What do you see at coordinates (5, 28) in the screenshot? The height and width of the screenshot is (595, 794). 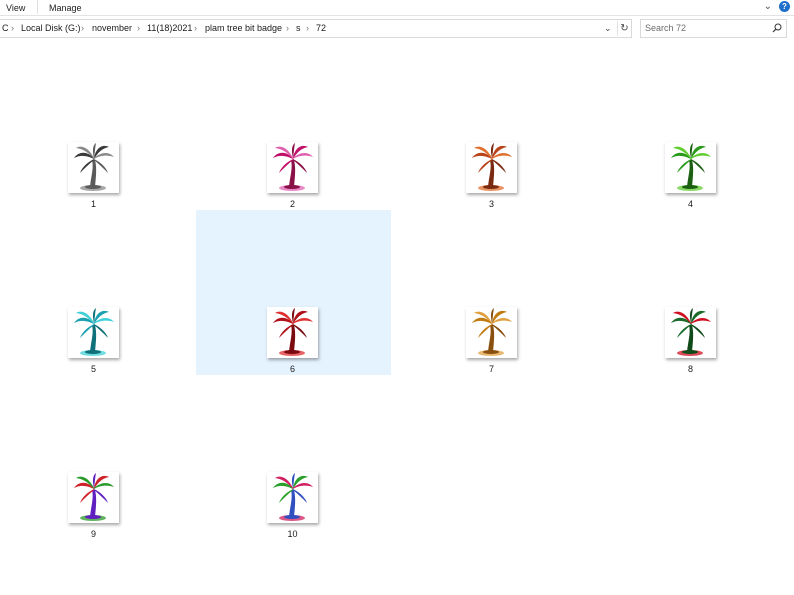 I see `breadcrumb-this-pc: C` at bounding box center [5, 28].